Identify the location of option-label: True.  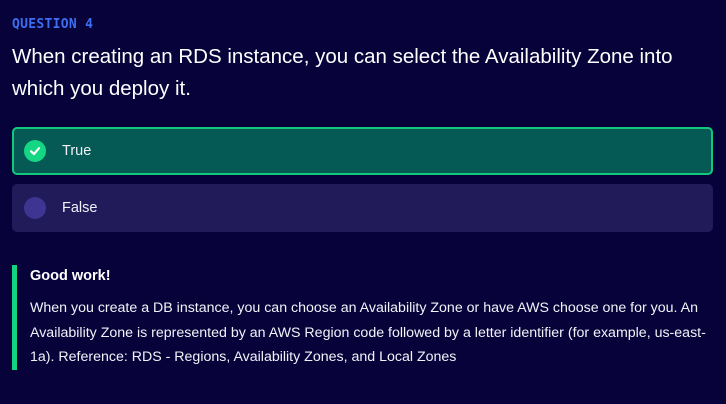
(77, 151).